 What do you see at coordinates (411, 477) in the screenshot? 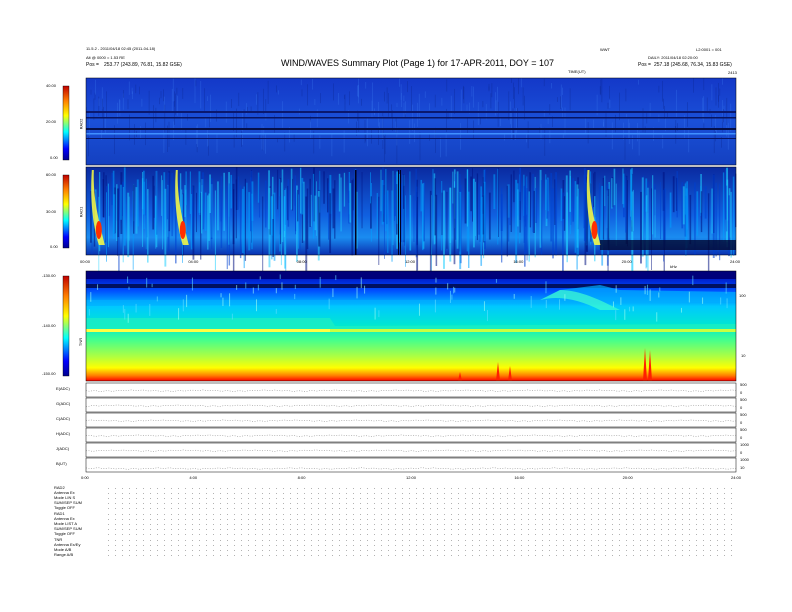
I see `time-tick-bottom-3: 12:00` at bounding box center [411, 477].